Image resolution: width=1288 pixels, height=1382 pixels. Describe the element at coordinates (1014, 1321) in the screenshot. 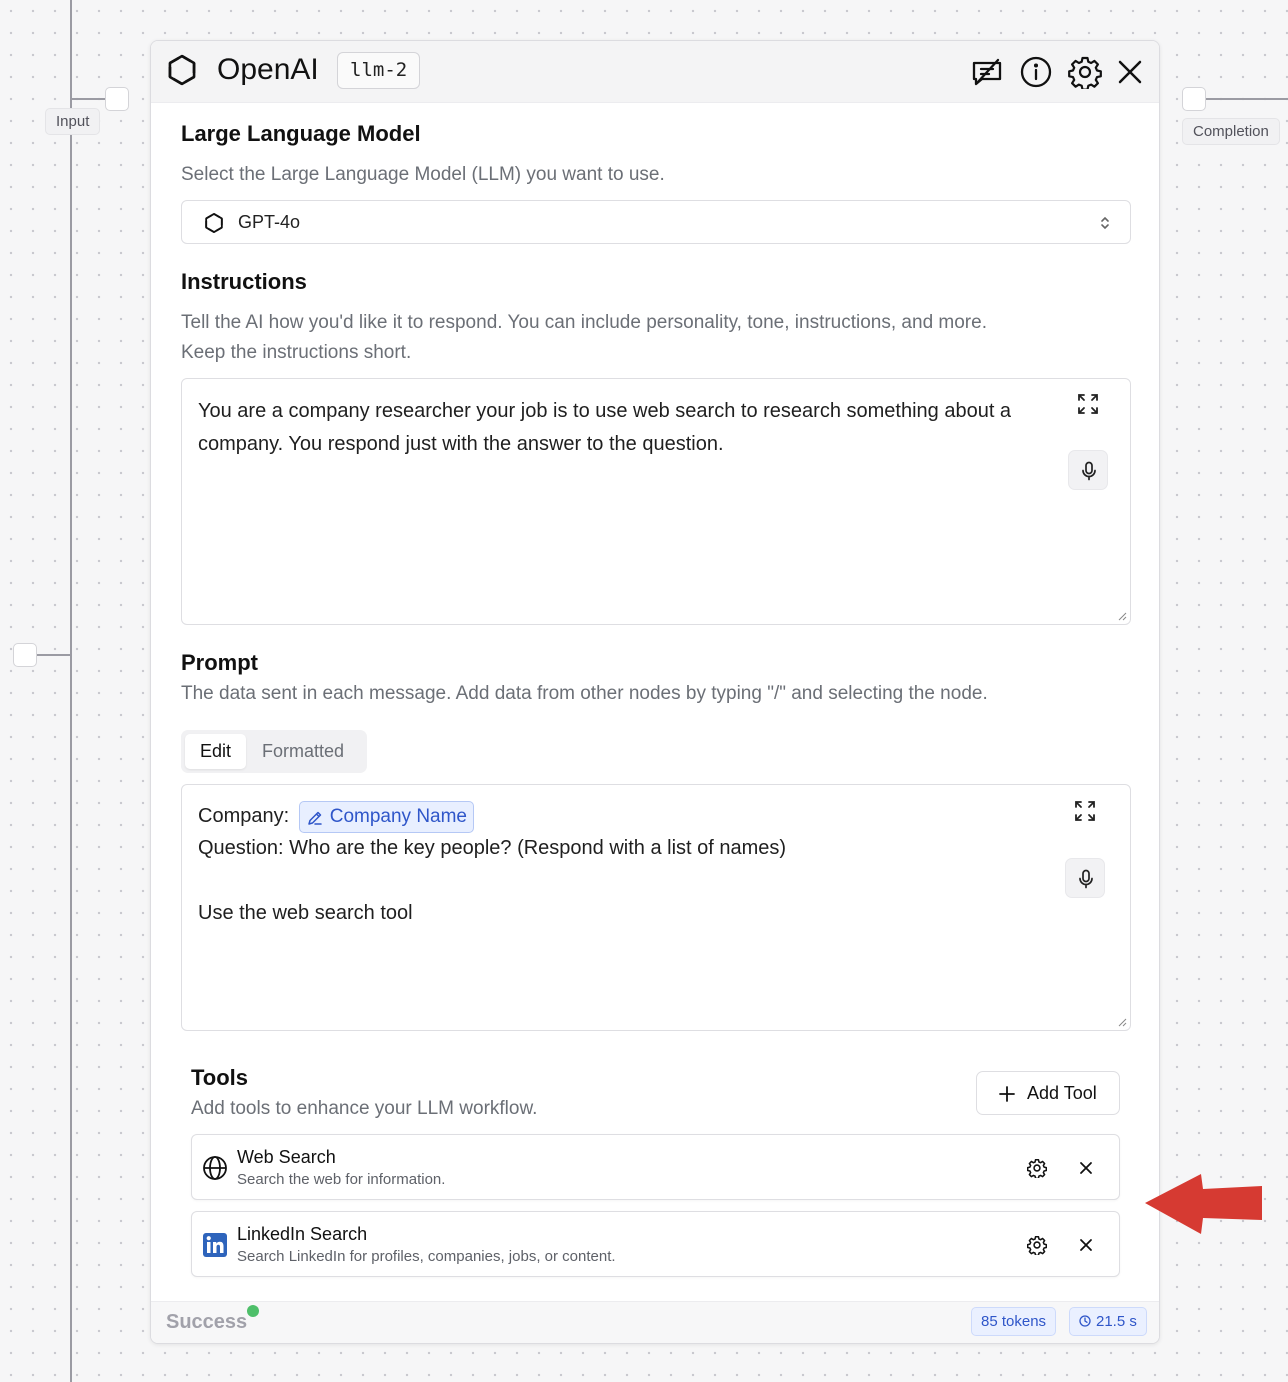

I see `token-count-badge: 85 tokens` at that location.